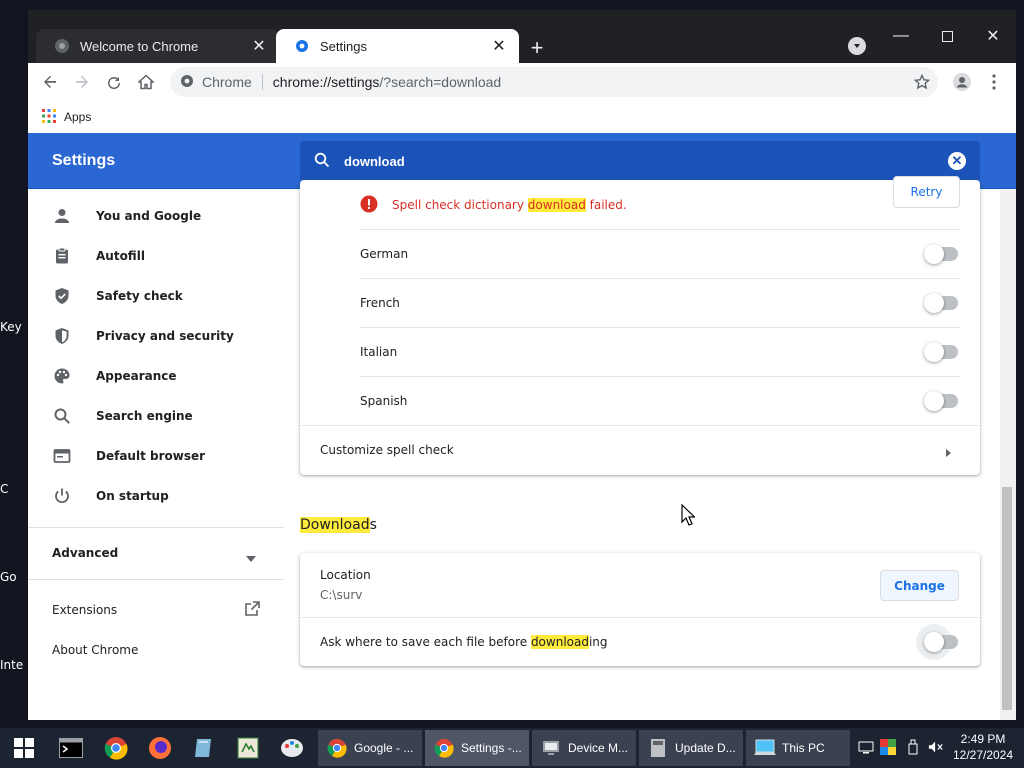 This screenshot has height=768, width=1024. What do you see at coordinates (302, 46) in the screenshot?
I see `settings-gear-icon` at bounding box center [302, 46].